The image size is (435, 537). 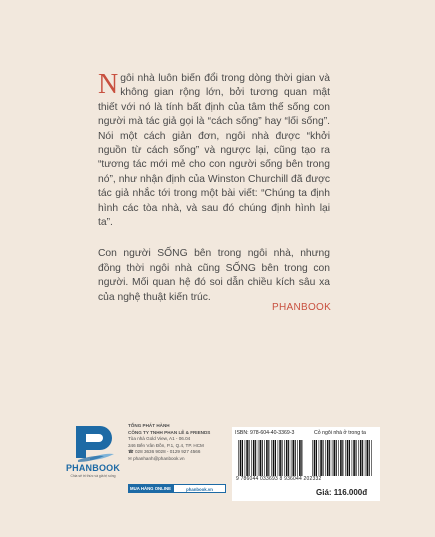 What do you see at coordinates (108, 84) in the screenshot?
I see `drop-cap: N` at bounding box center [108, 84].